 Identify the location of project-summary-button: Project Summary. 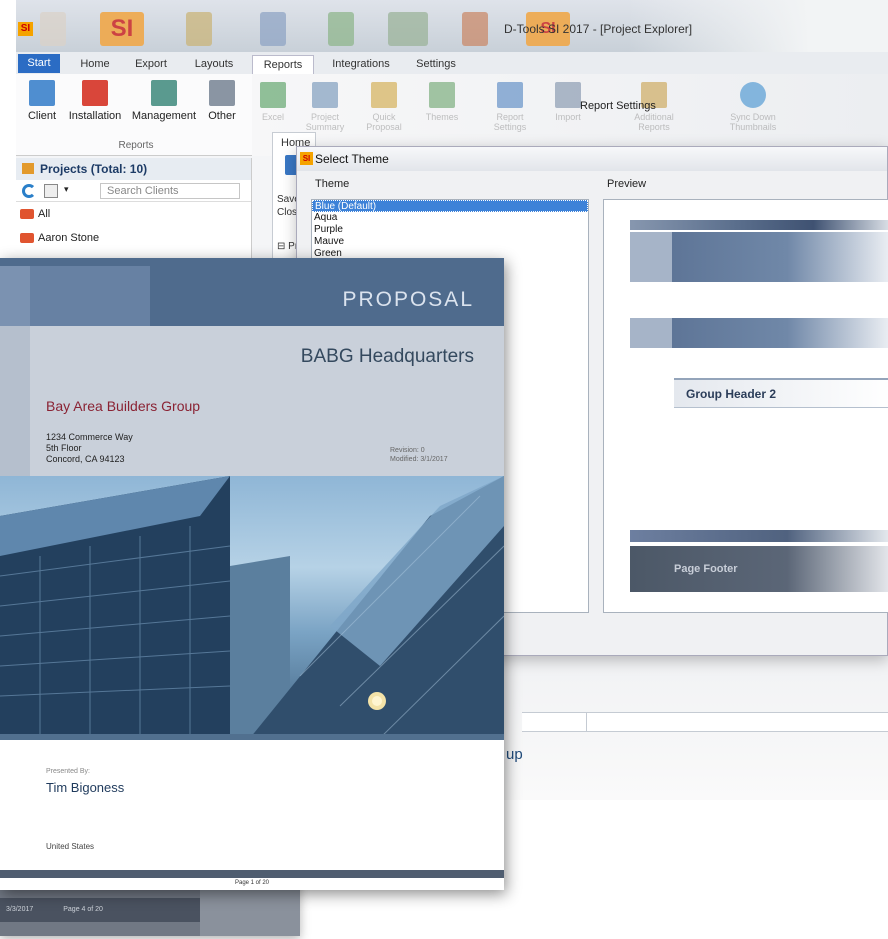
(325, 107).